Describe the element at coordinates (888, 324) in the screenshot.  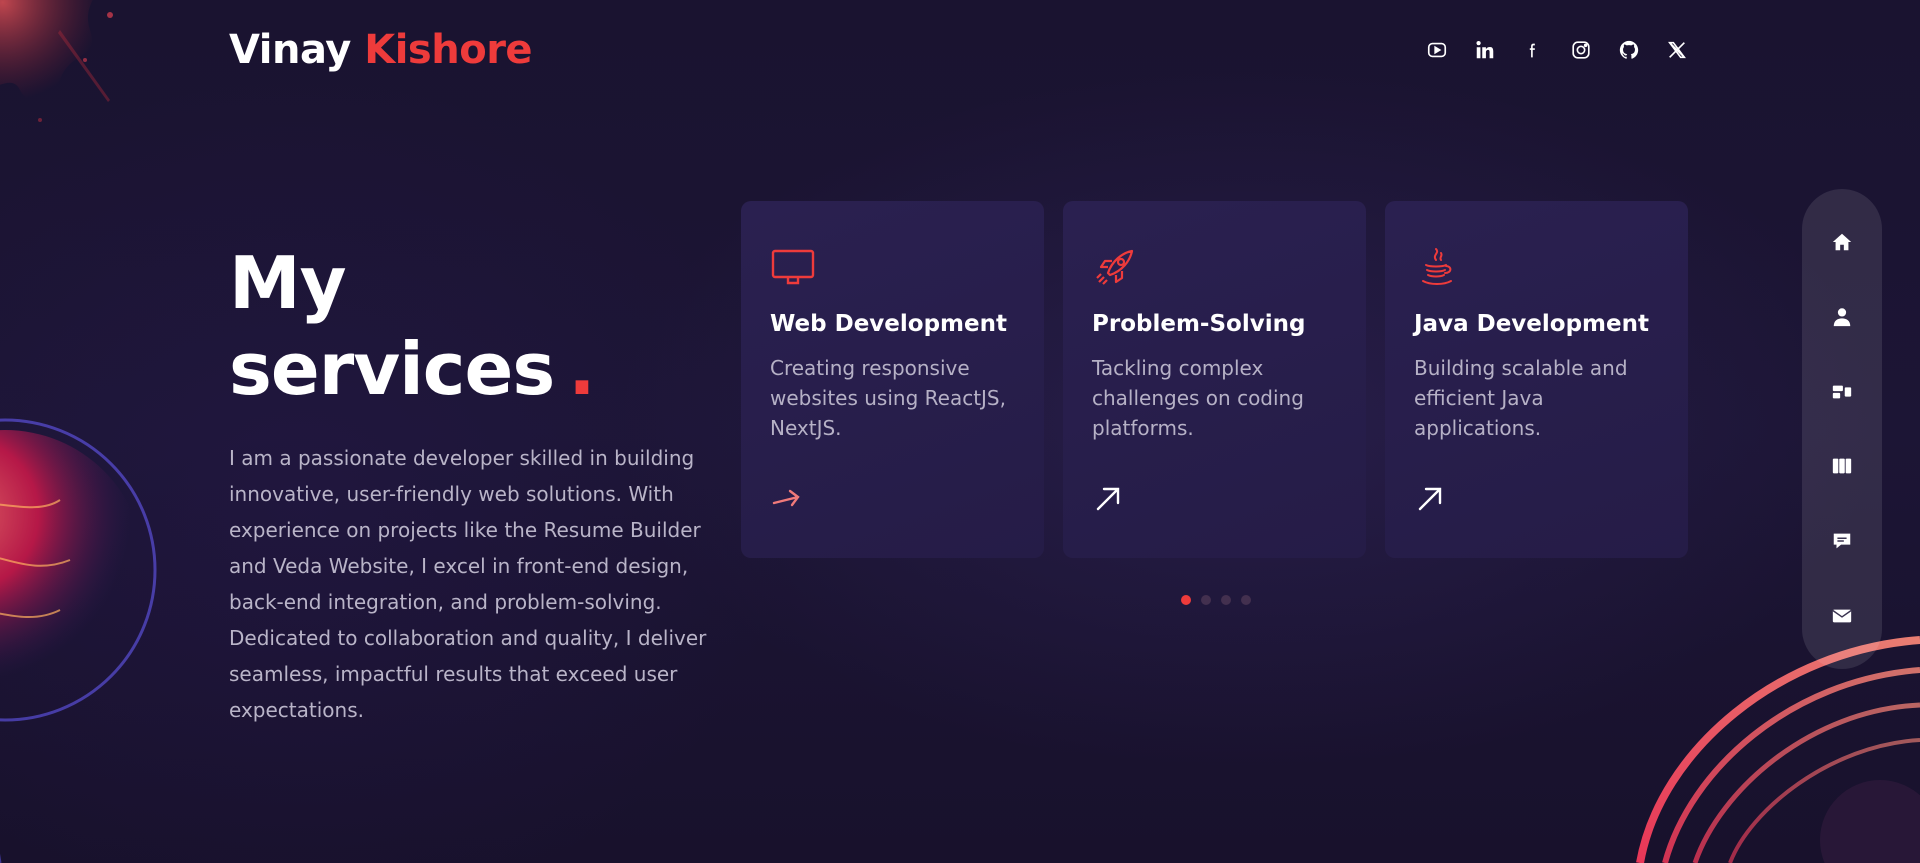
I see `service-title: Web Development` at that location.